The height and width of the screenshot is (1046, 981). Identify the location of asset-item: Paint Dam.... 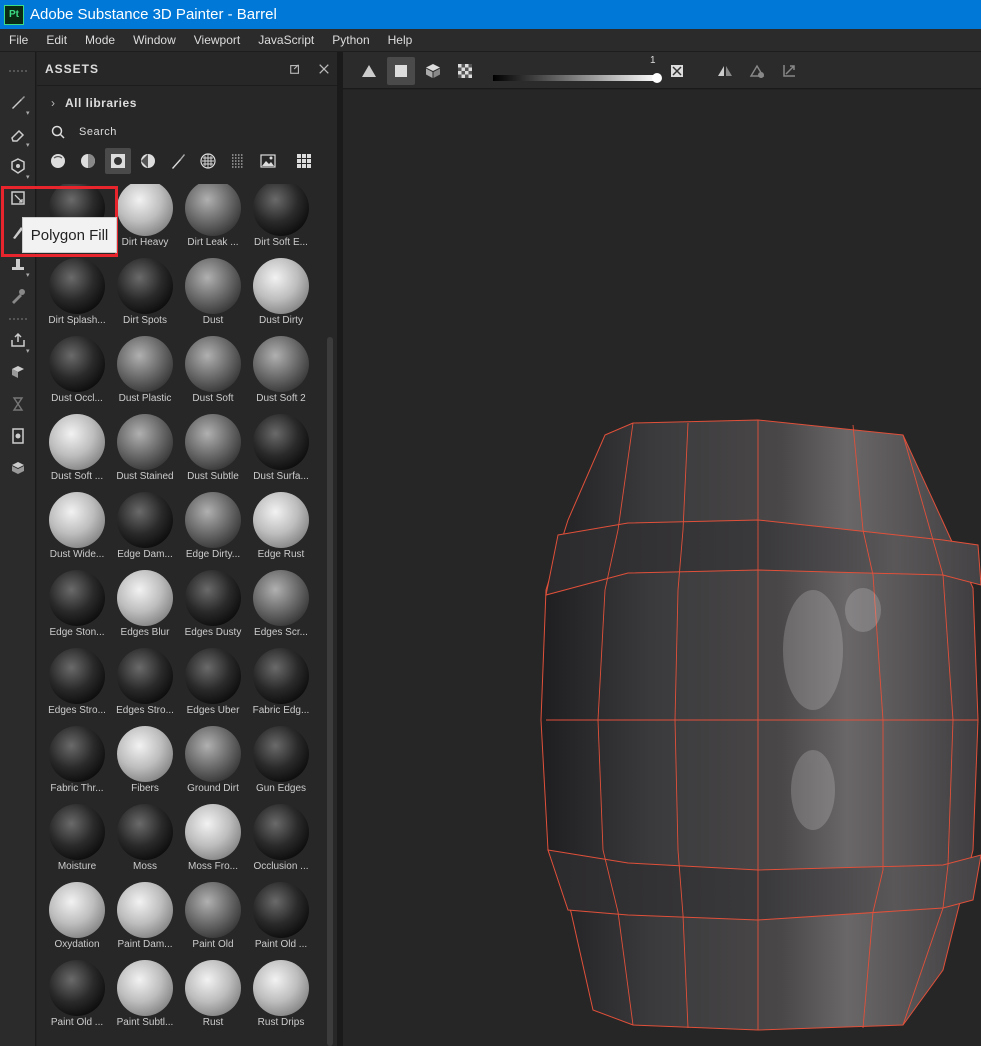
(145, 921).